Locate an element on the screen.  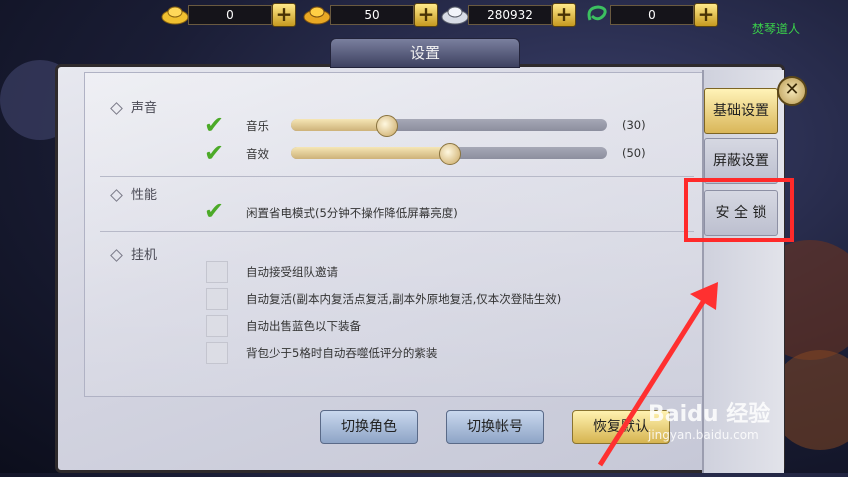
add-silver-button: + is located at coordinates (564, 15).